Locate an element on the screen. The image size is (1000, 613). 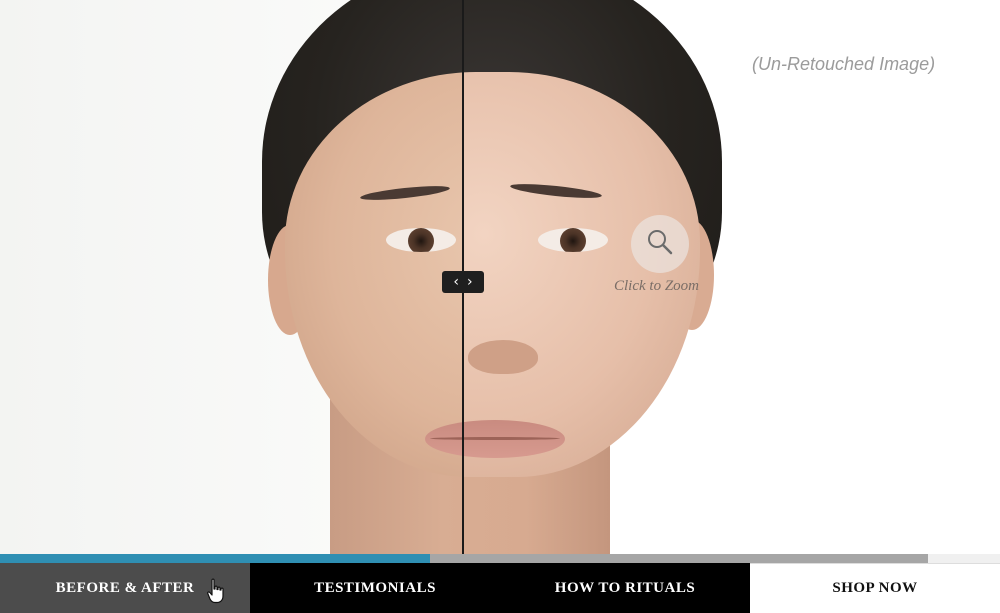
nav-shop-now: SHOP NOW is located at coordinates (875, 588).